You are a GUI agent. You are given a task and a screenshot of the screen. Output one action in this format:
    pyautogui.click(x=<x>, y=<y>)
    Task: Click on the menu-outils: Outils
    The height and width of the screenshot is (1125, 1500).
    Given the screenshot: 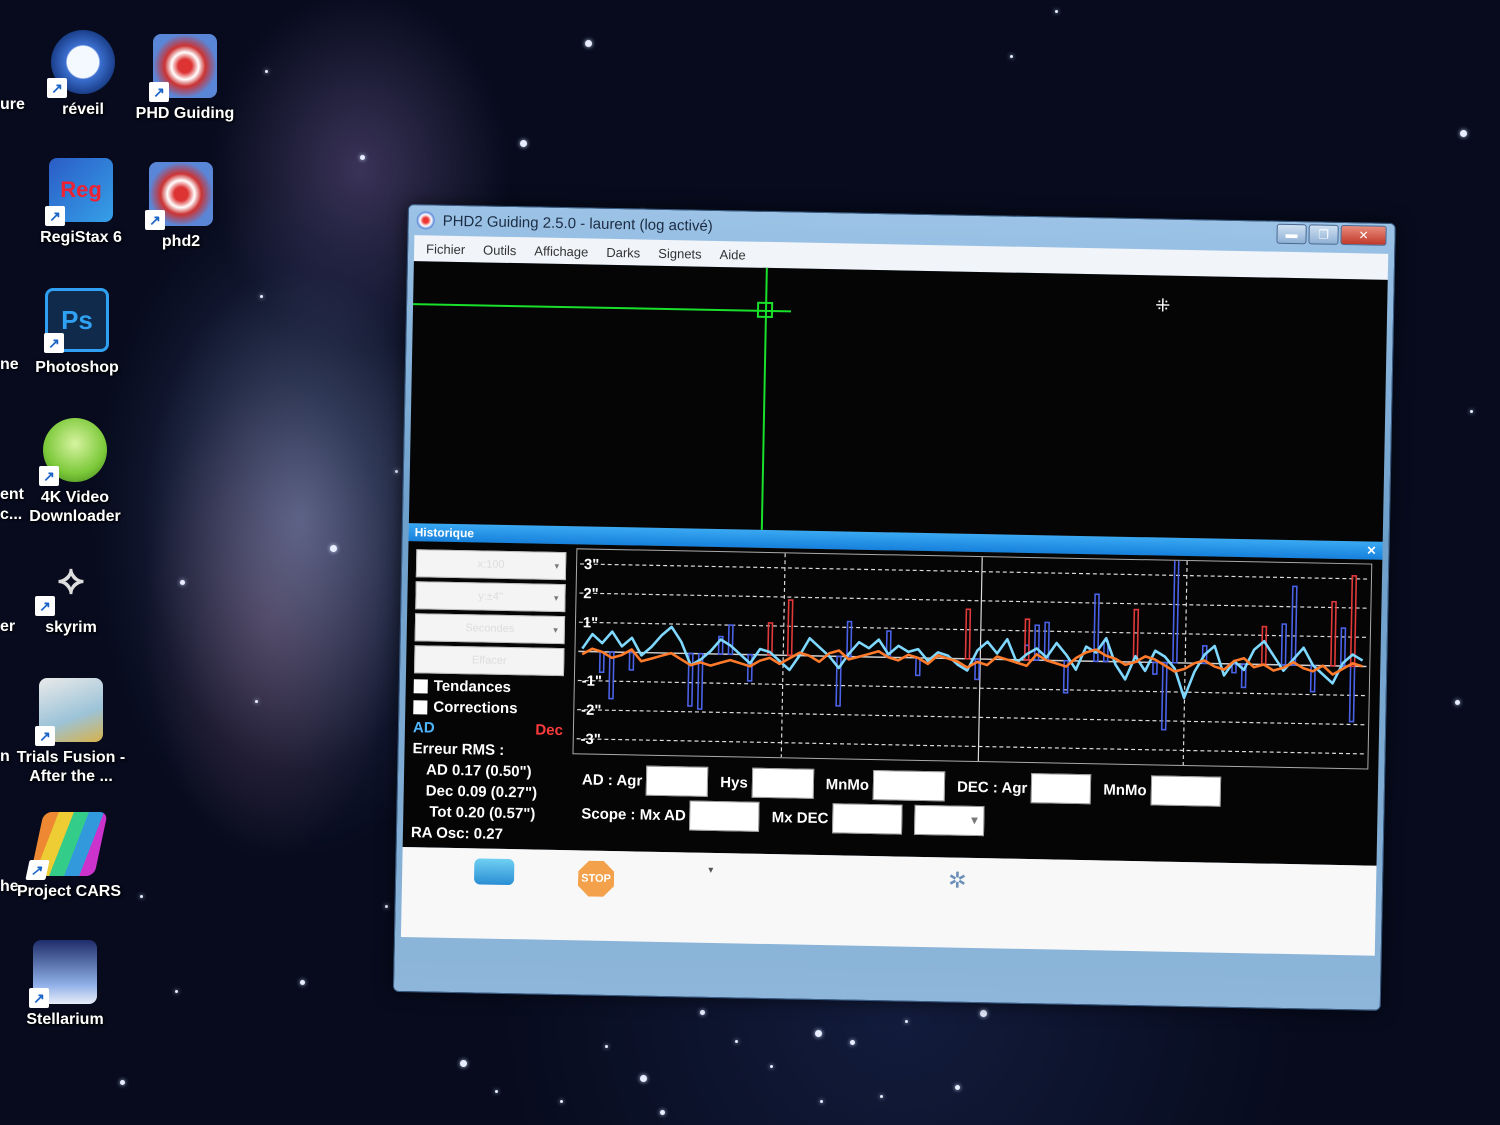 What is the action you would take?
    pyautogui.click(x=500, y=250)
    